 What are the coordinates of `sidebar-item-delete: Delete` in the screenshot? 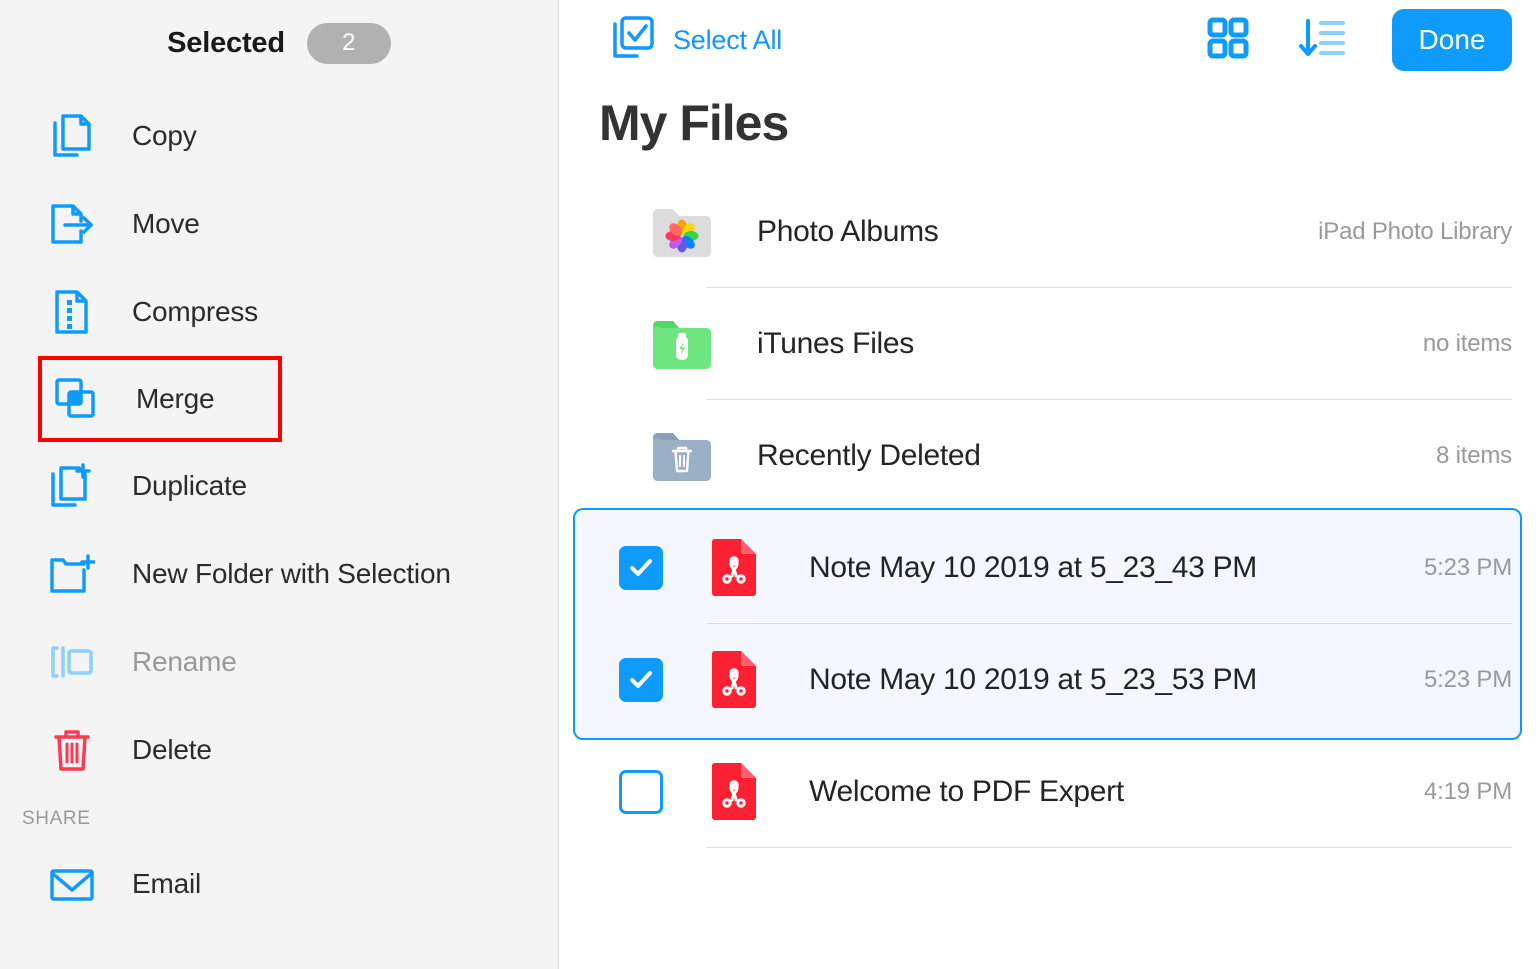 It's located at (279, 750).